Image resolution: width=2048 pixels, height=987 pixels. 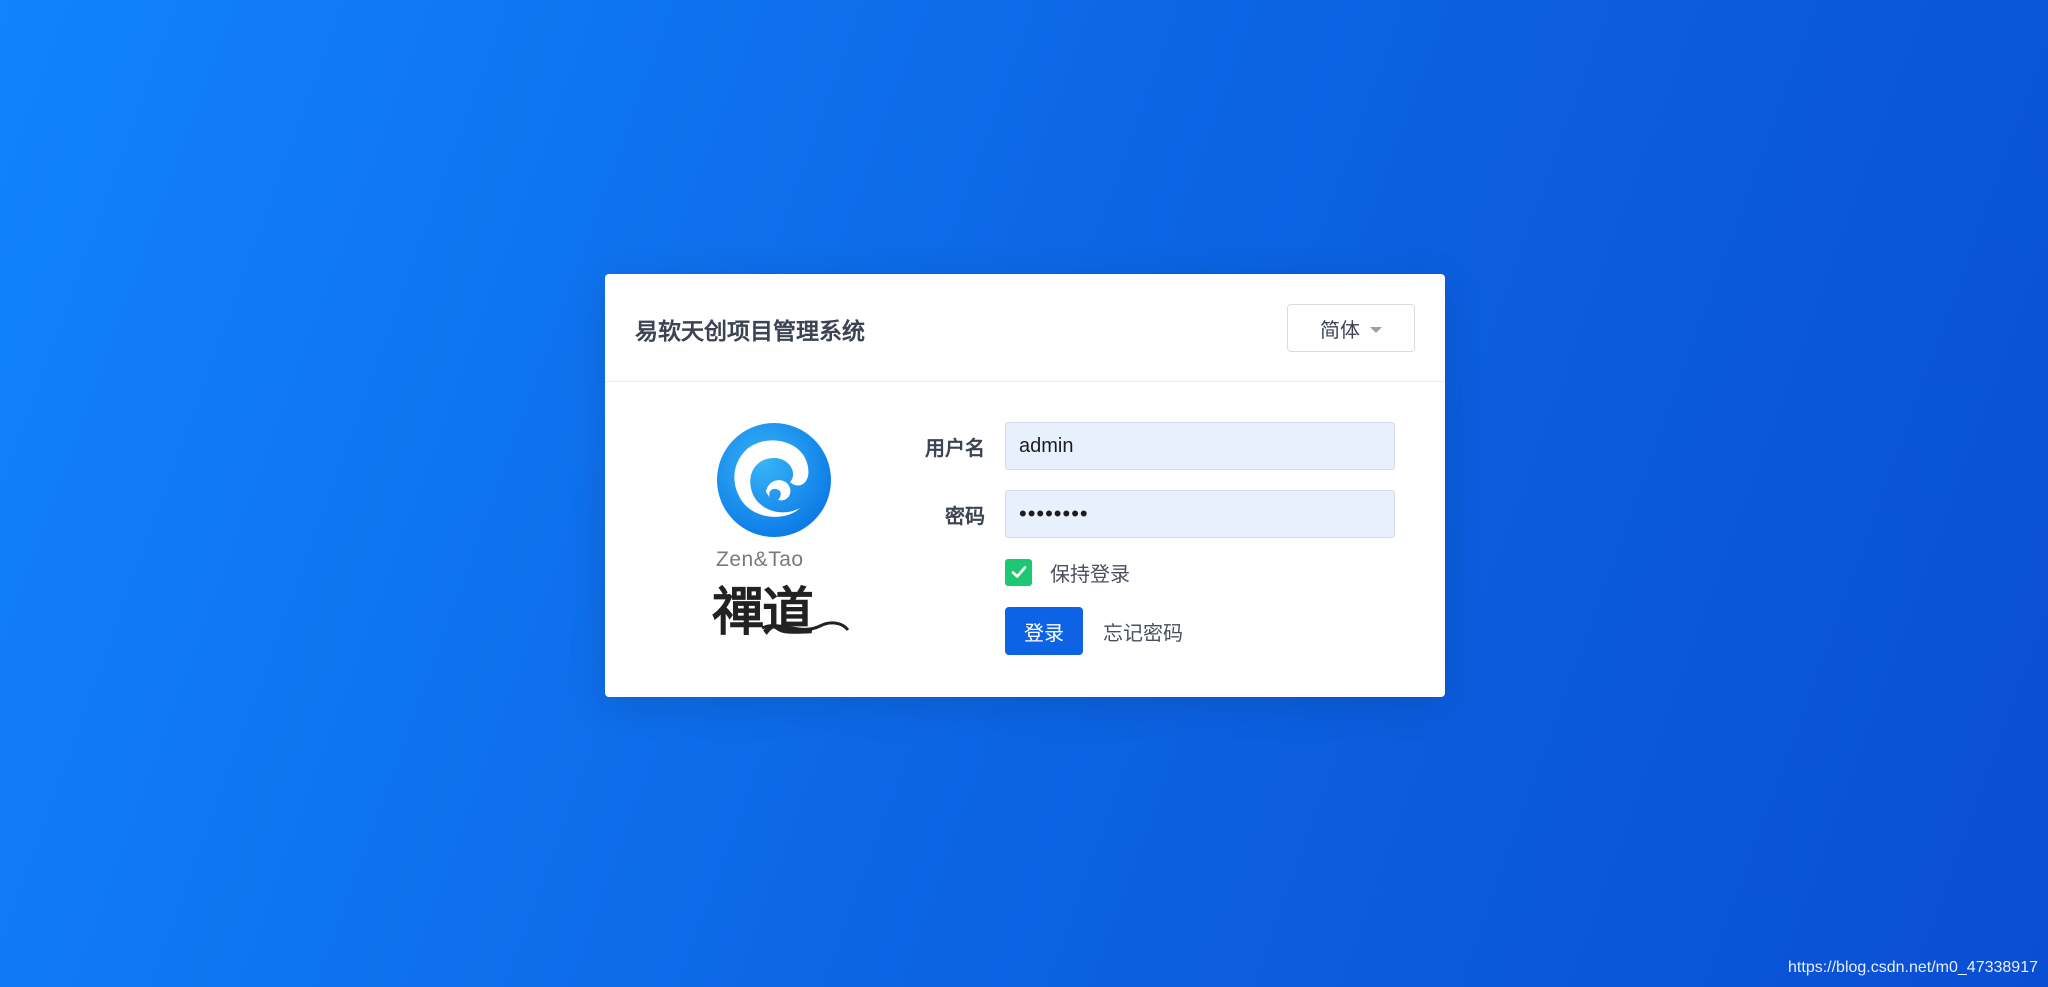 What do you see at coordinates (1200, 446) in the screenshot?
I see `username-input` at bounding box center [1200, 446].